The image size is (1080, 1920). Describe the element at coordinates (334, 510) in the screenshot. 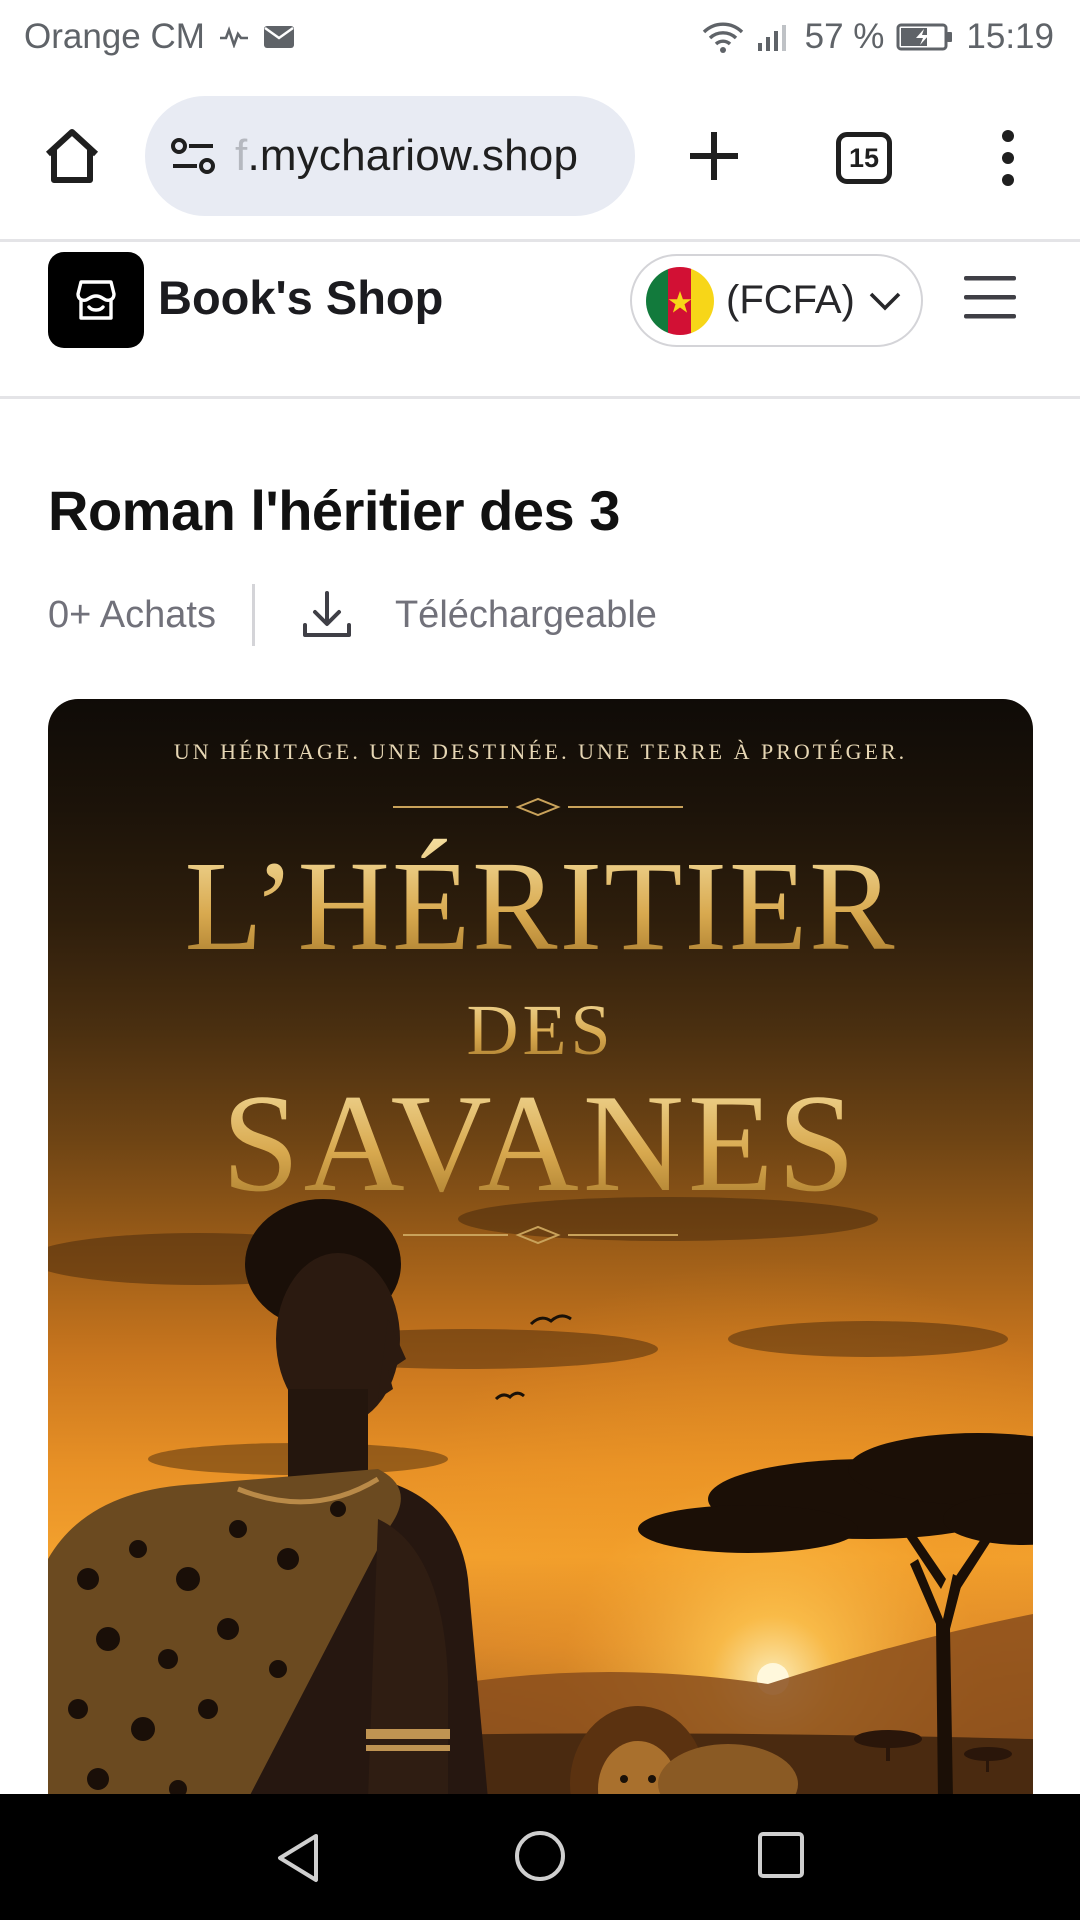

I see `product-title: Roman l'héritier des 3` at that location.